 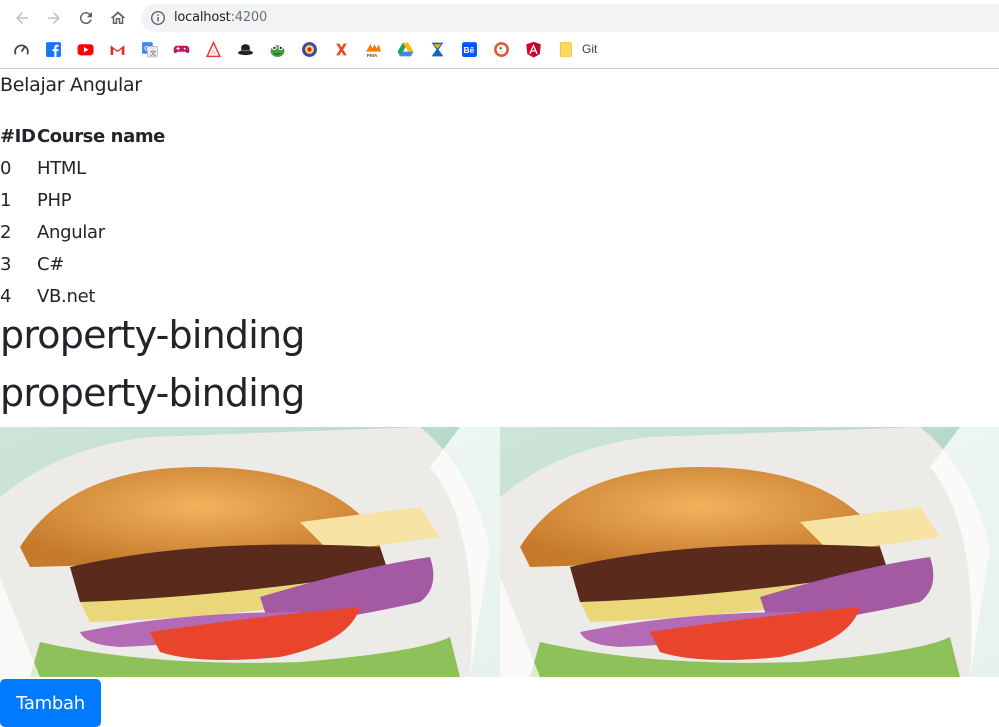 What do you see at coordinates (146, 49) in the screenshot?
I see `svg-text: G` at bounding box center [146, 49].